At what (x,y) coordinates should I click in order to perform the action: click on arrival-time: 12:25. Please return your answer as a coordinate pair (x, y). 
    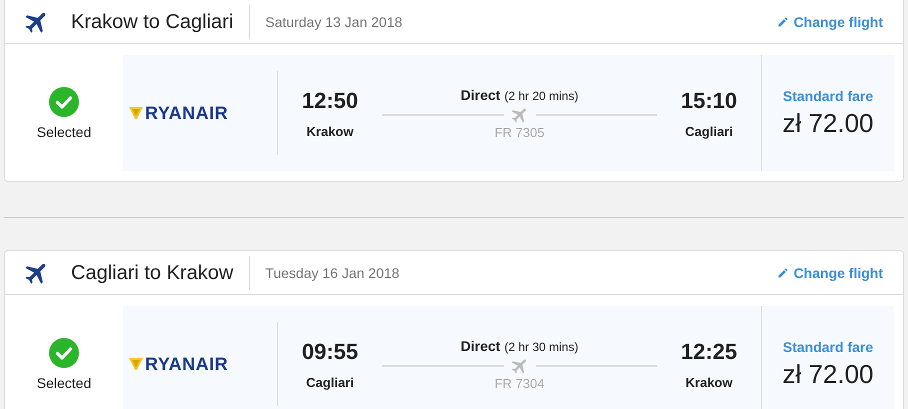
    Looking at the image, I should click on (709, 351).